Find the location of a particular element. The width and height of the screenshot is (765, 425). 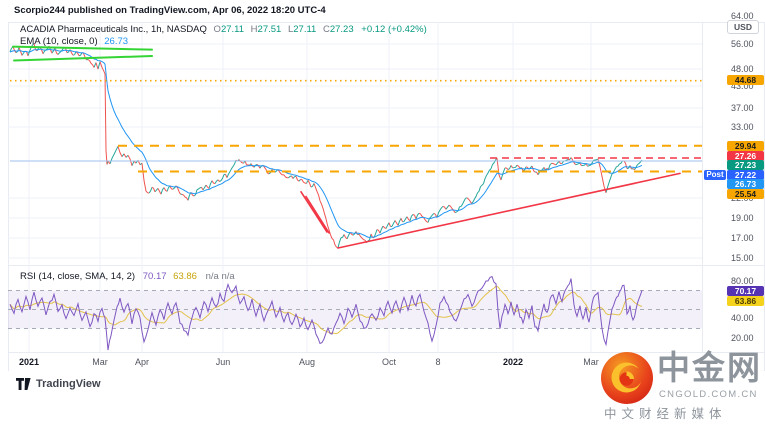

rsi-tick: 20.00 is located at coordinates (742, 338).